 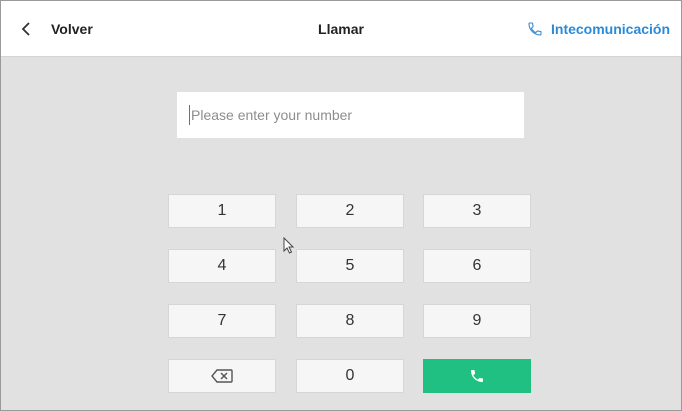 I want to click on key-label: 3, so click(x=477, y=210).